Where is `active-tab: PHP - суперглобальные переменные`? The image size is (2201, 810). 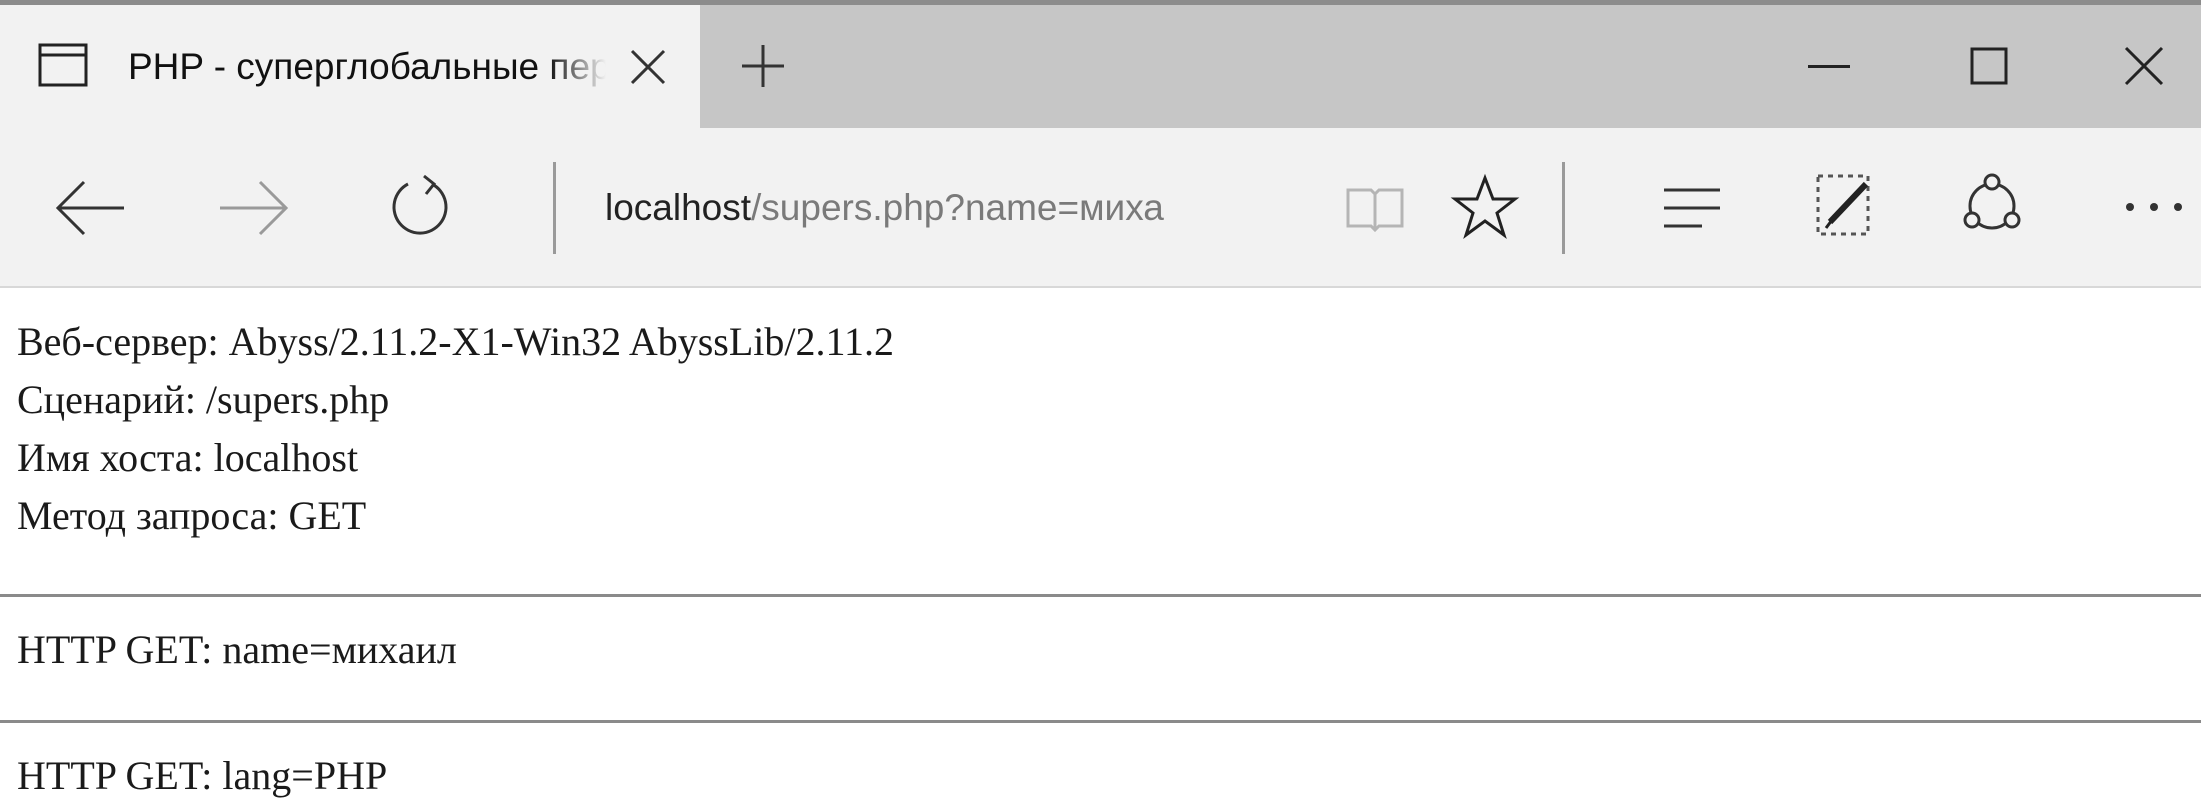 active-tab: PHP - суперглобальные переменные is located at coordinates (350, 66).